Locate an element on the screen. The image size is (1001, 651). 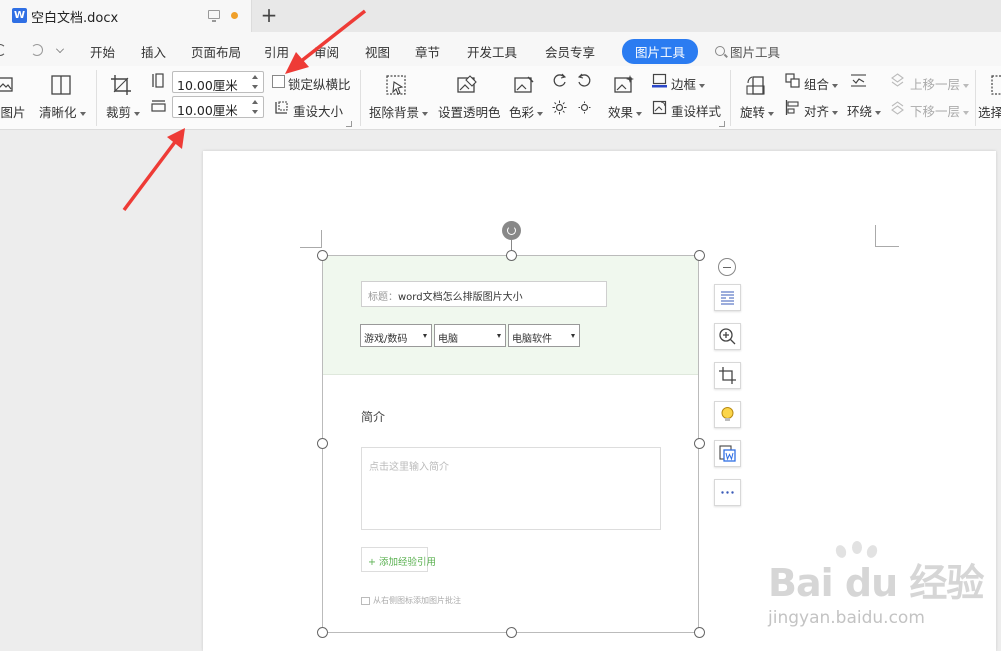
more-options-button is located at coordinates (727, 492).